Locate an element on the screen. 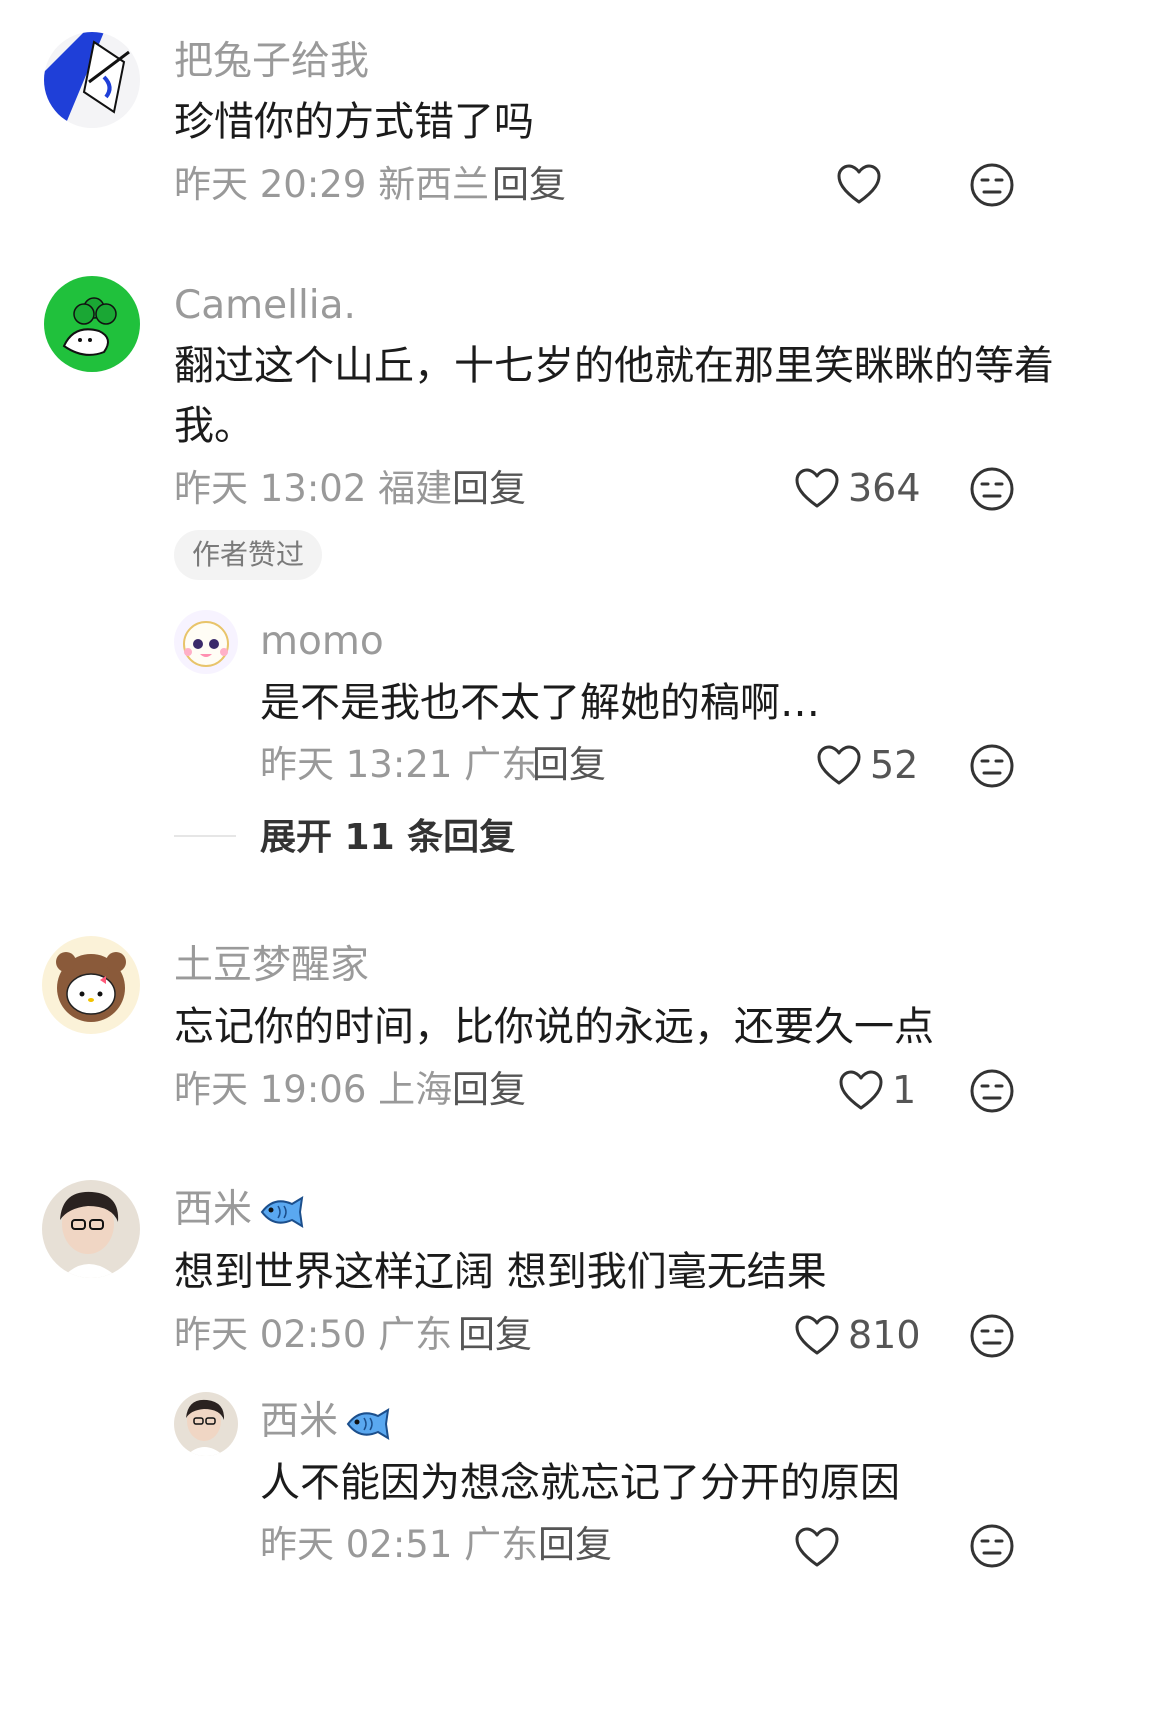 The height and width of the screenshot is (1735, 1168). like-button: 364 is located at coordinates (857, 488).